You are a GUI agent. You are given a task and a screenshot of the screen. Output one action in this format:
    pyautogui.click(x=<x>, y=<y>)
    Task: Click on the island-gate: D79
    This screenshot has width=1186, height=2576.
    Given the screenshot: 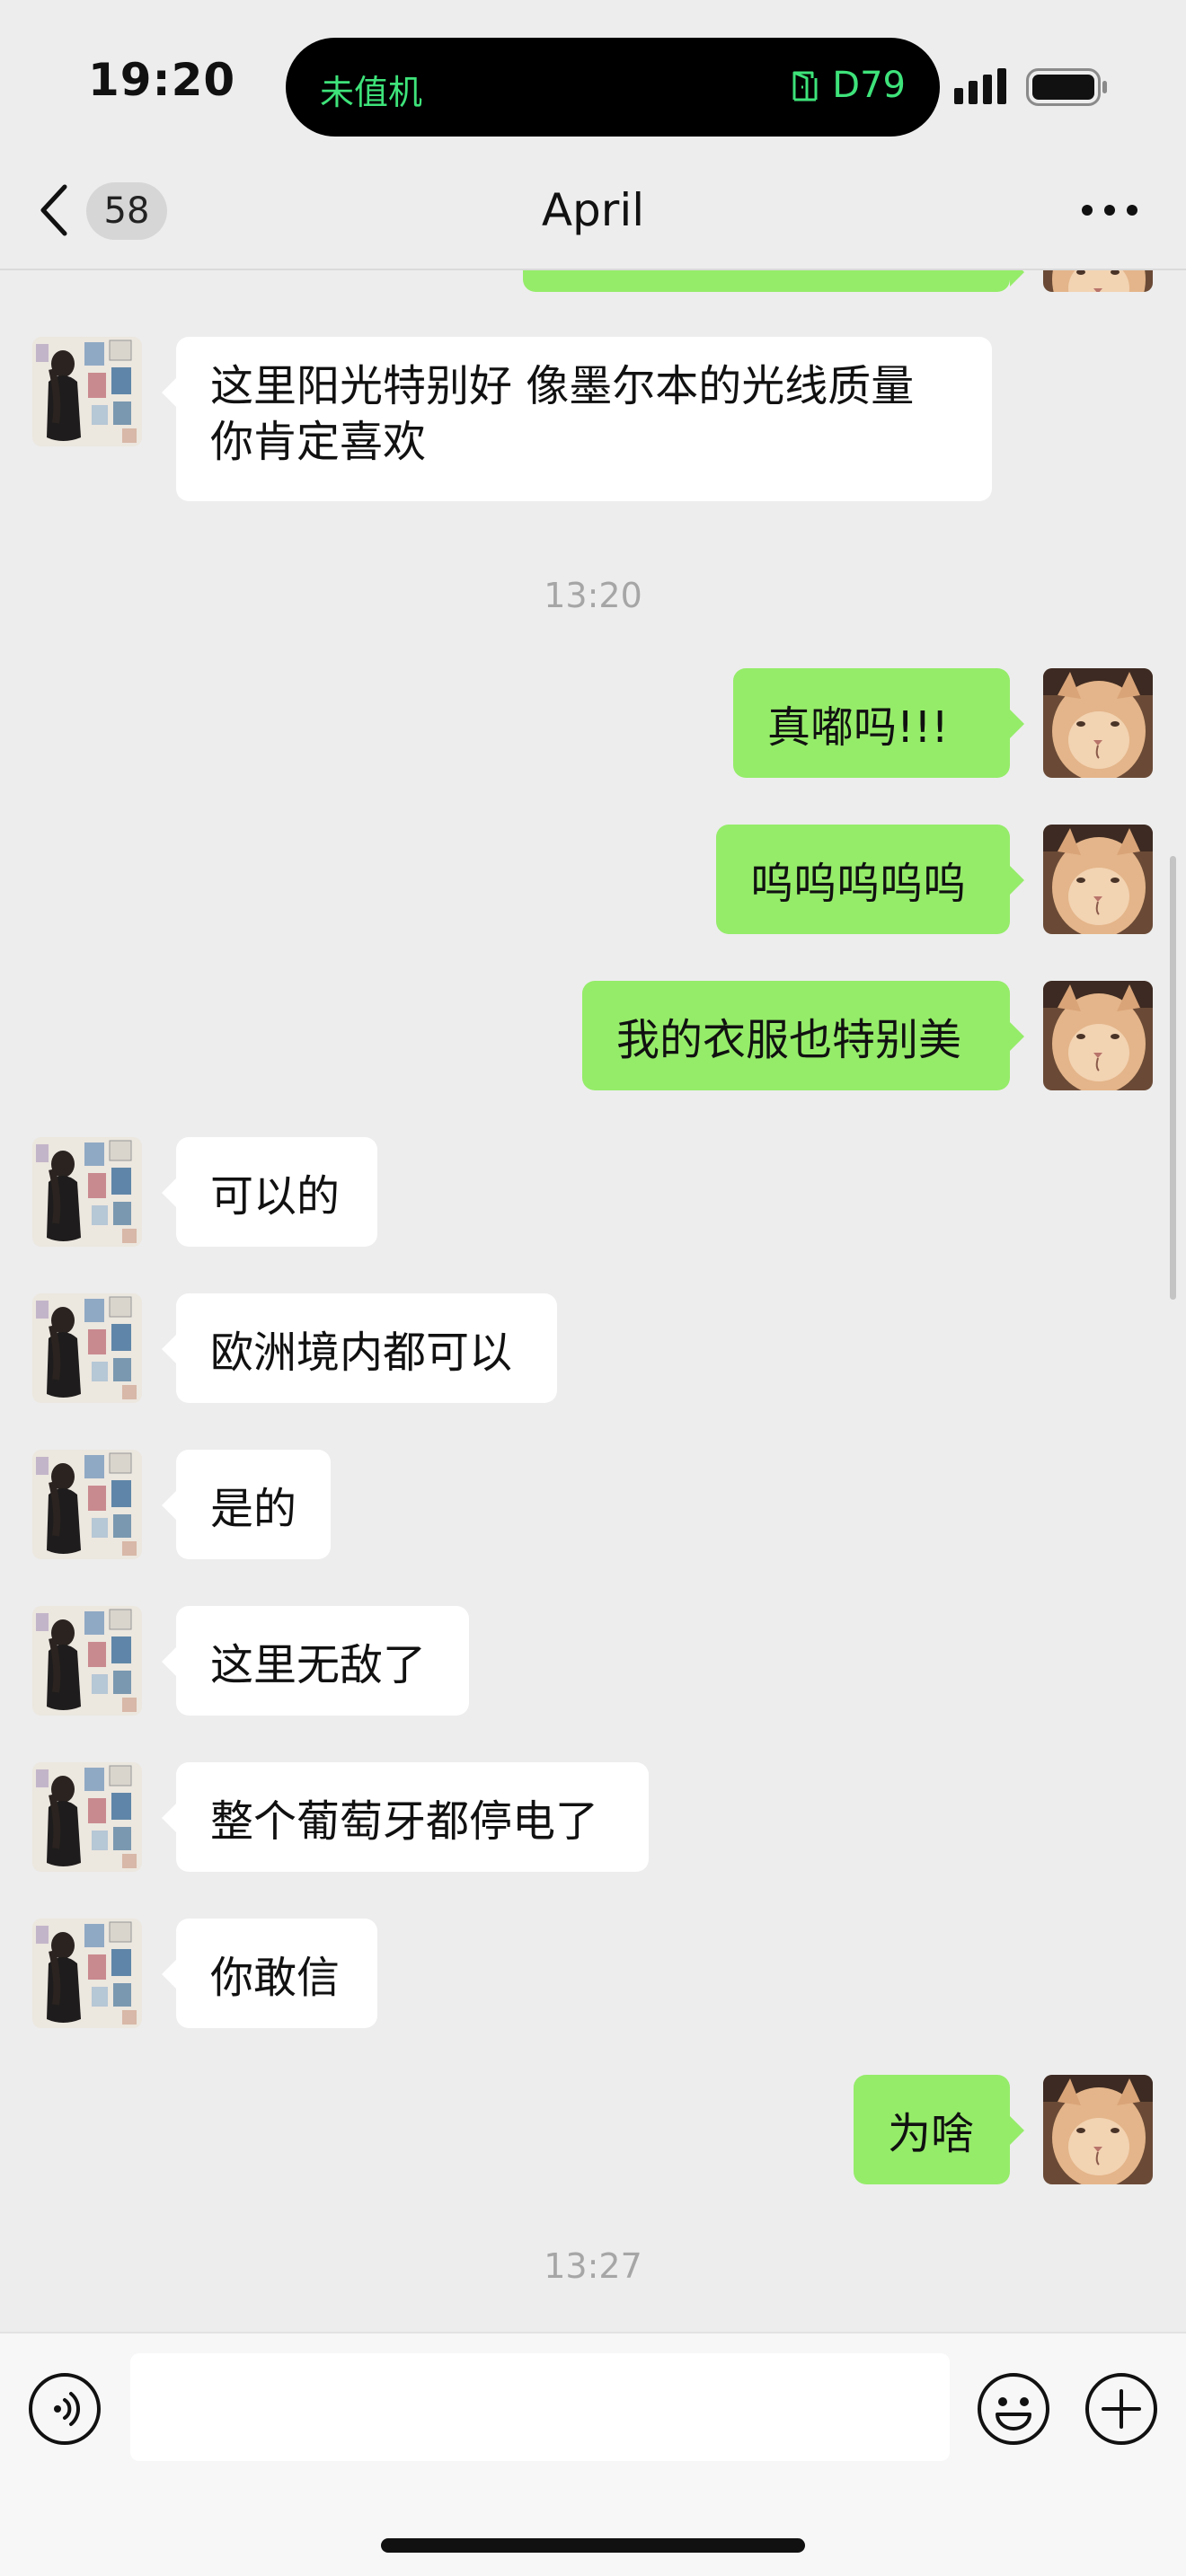 What is the action you would take?
    pyautogui.click(x=846, y=85)
    